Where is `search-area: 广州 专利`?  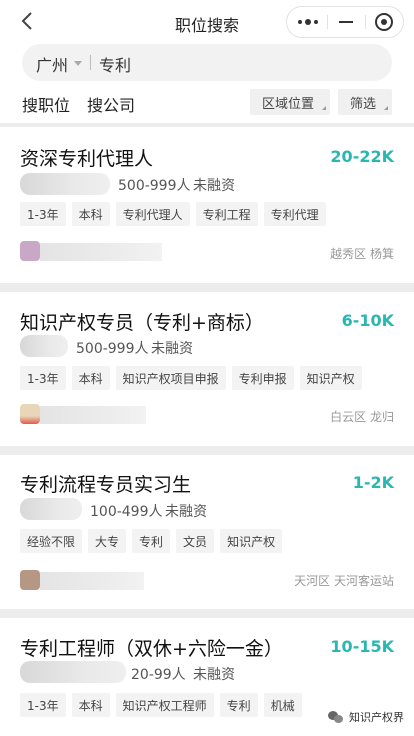 search-area: 广州 专利 is located at coordinates (207, 64).